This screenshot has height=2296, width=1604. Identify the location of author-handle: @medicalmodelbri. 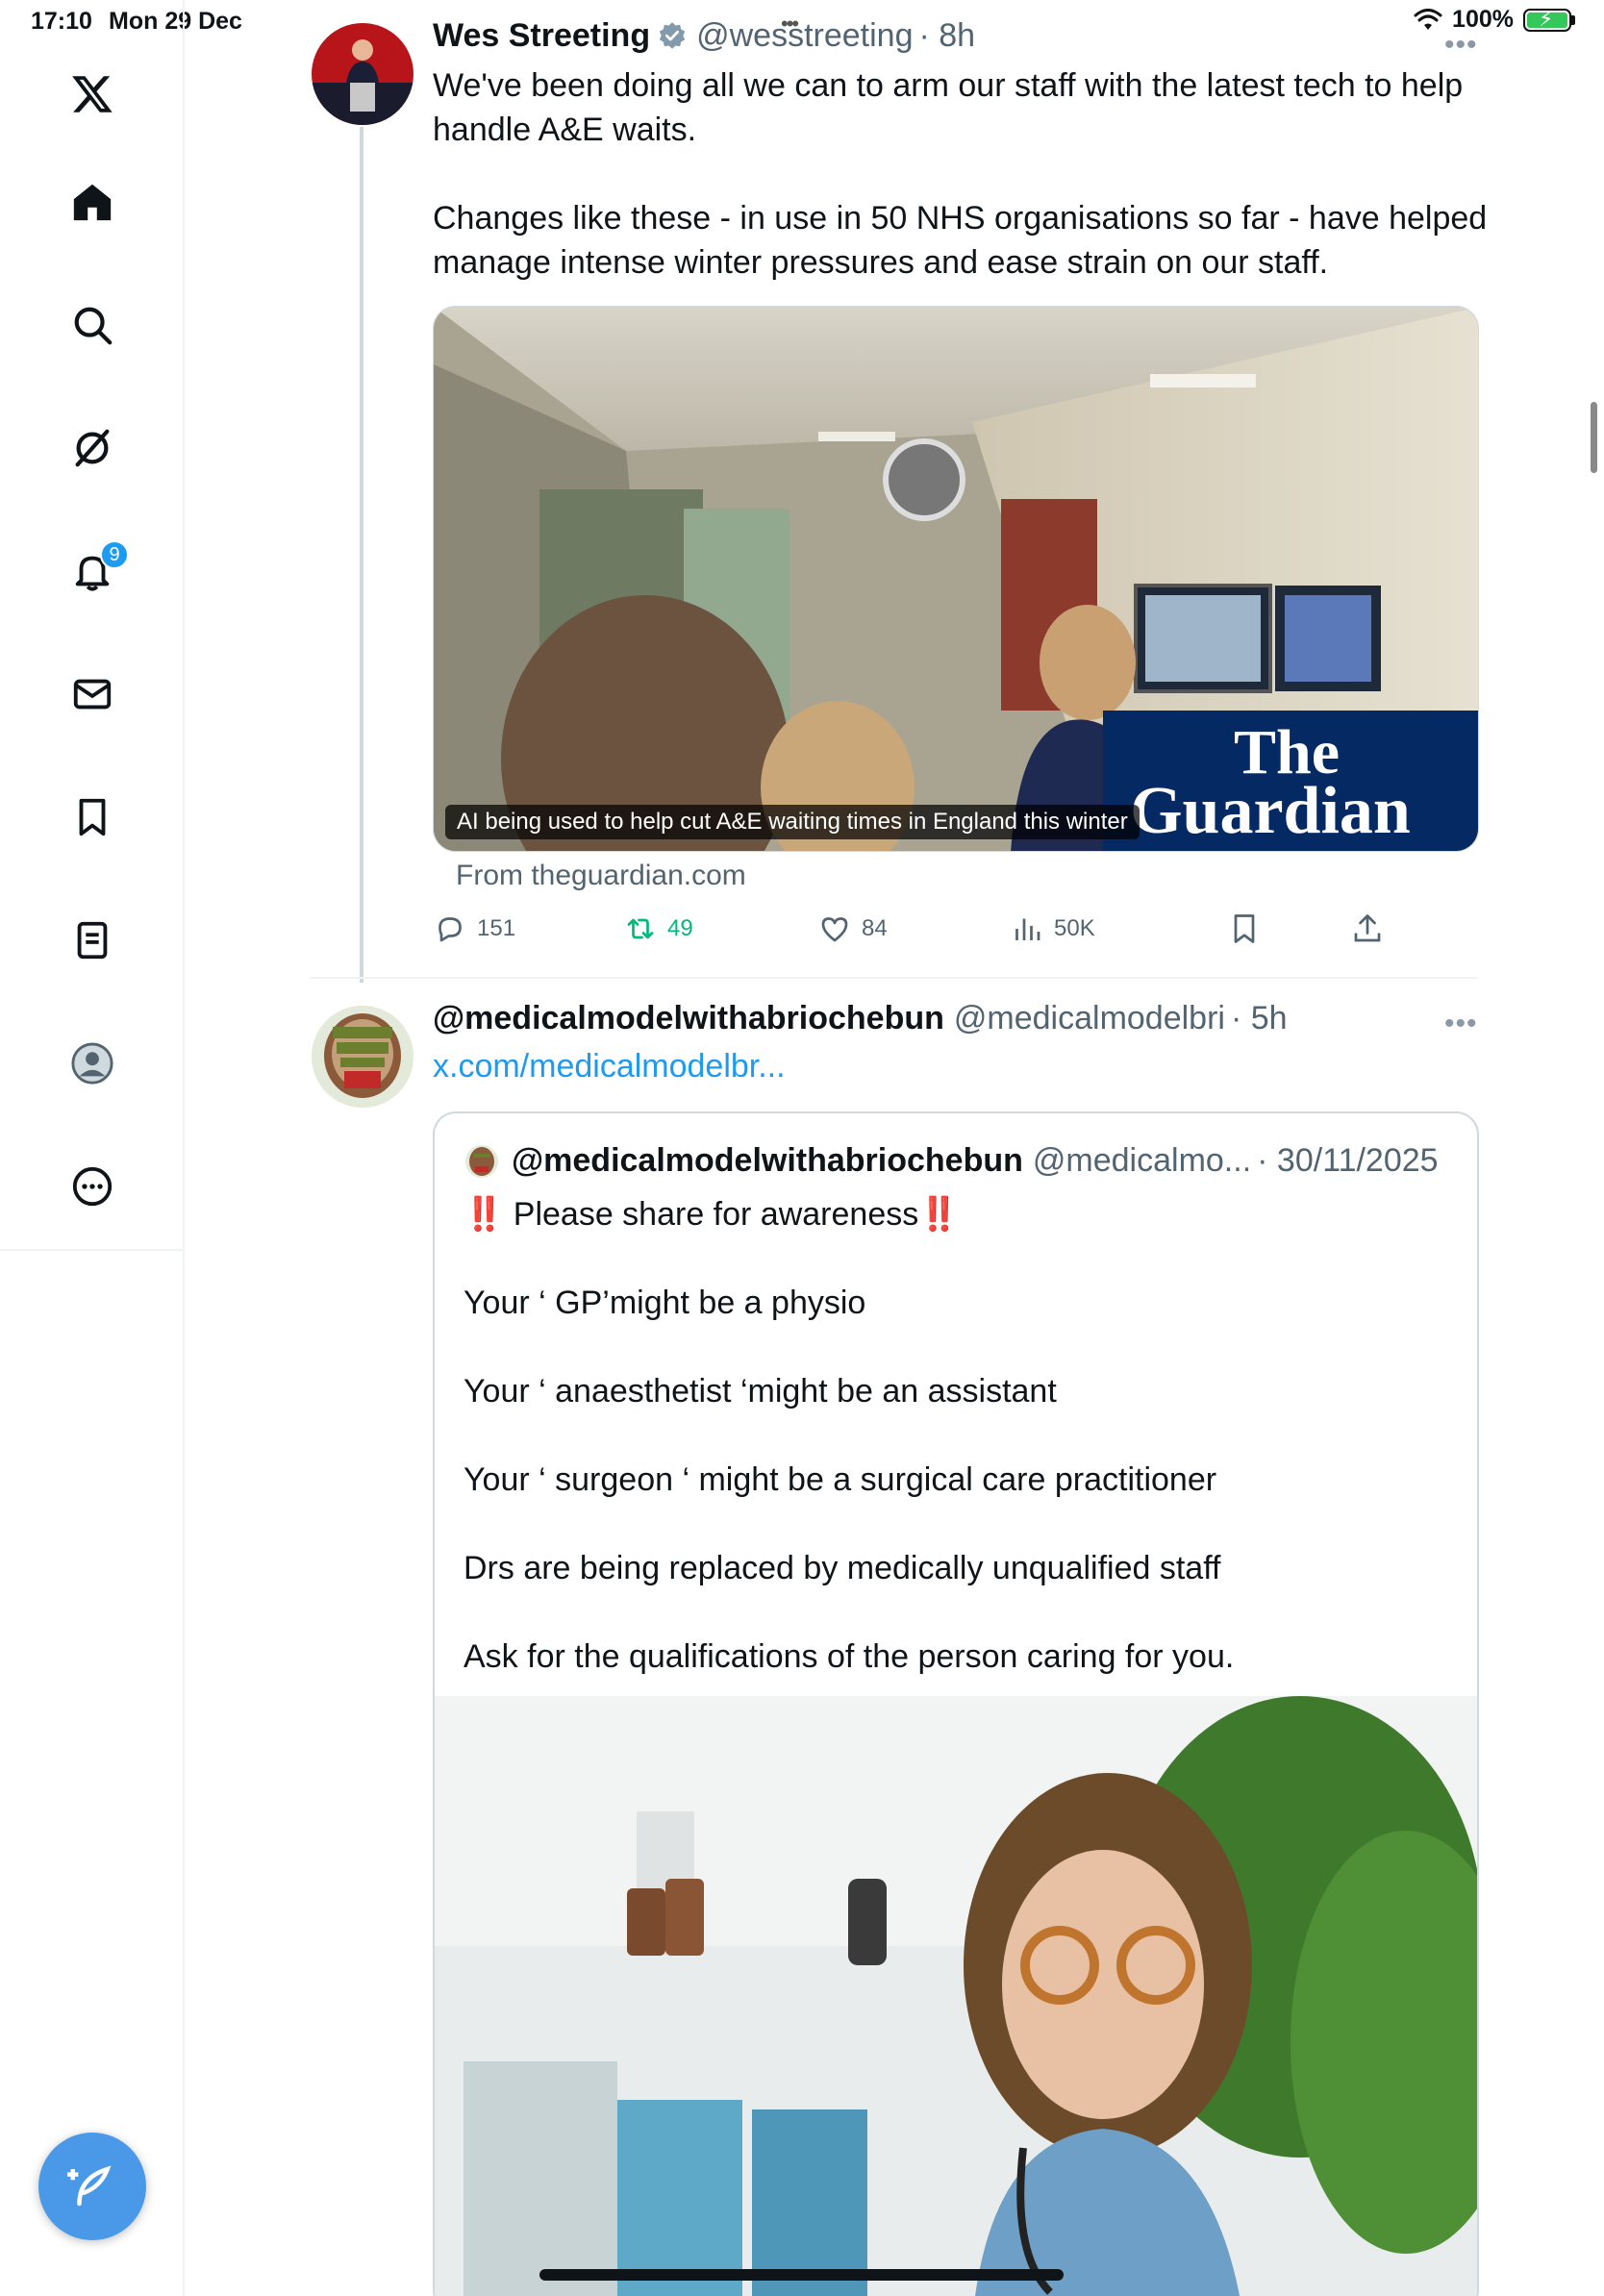
(1089, 1018).